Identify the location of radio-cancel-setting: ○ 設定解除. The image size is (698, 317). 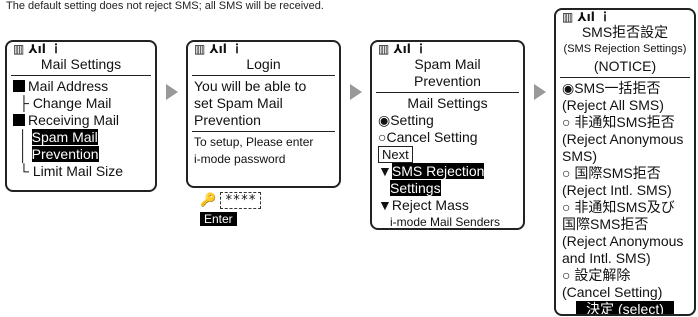
(625, 275).